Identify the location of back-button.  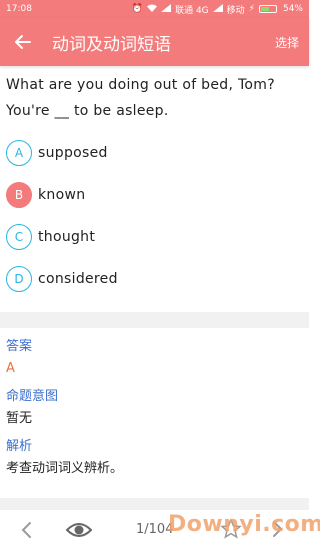
(23, 42).